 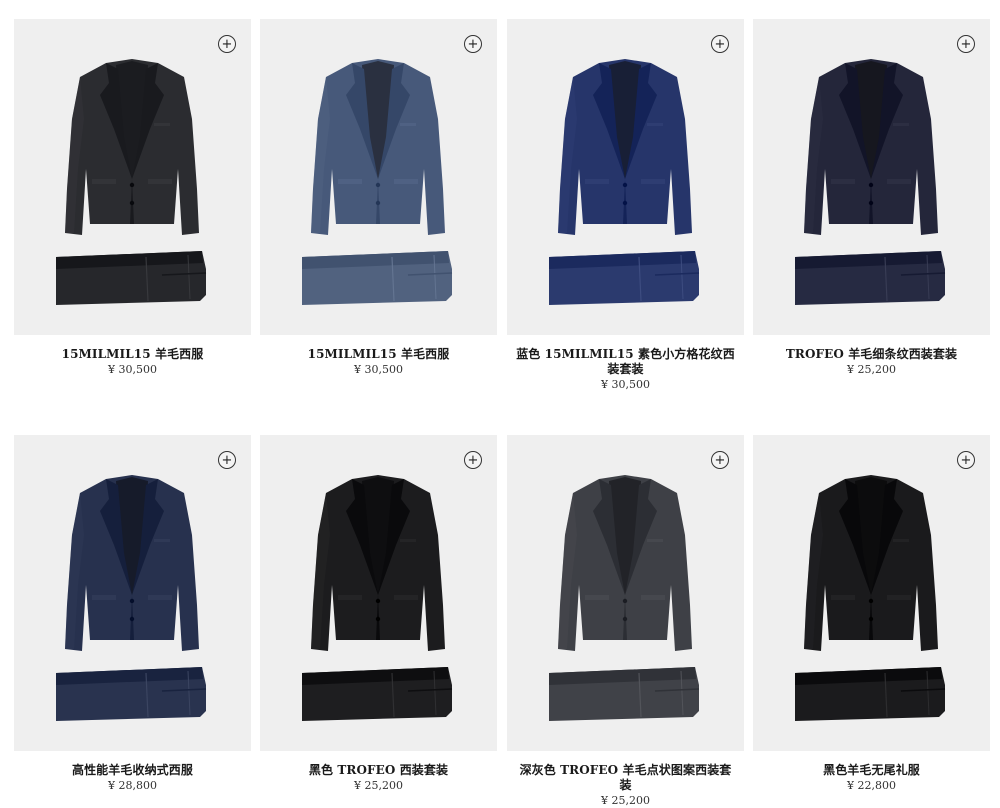 What do you see at coordinates (871, 770) in the screenshot?
I see `product-name: 黑色羊毛无尾礼服` at bounding box center [871, 770].